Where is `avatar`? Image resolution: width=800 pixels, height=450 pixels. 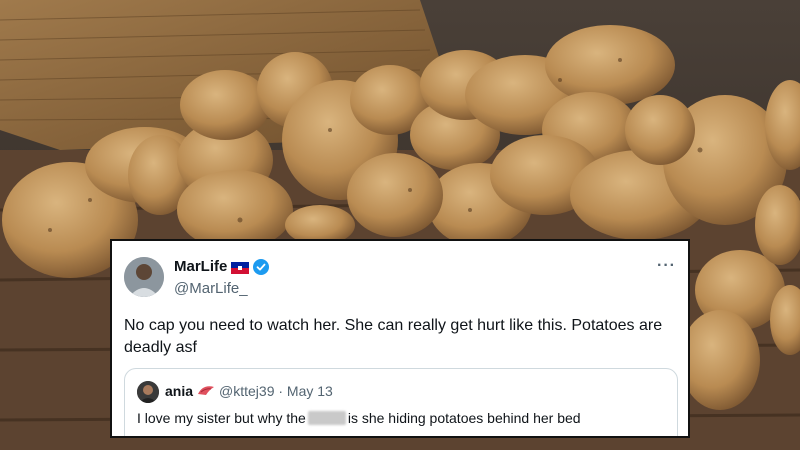
avatar is located at coordinates (144, 277).